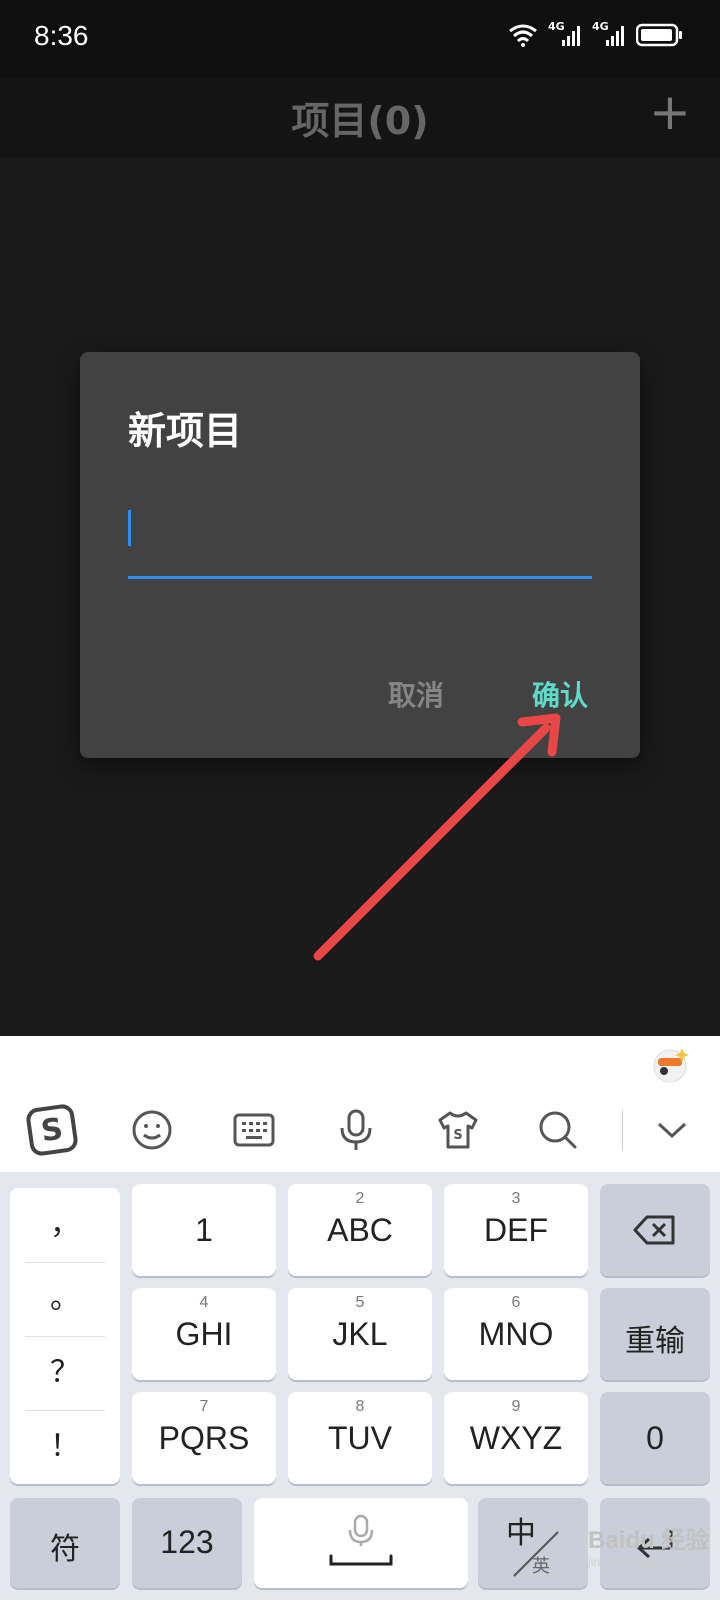  Describe the element at coordinates (65, 1549) in the screenshot. I see `symbol-key-label: 符` at that location.